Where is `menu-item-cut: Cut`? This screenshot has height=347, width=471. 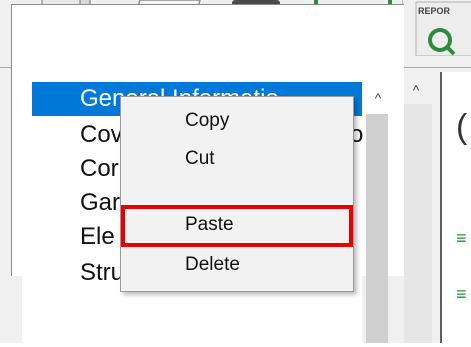
menu-item-cut: Cut is located at coordinates (237, 159).